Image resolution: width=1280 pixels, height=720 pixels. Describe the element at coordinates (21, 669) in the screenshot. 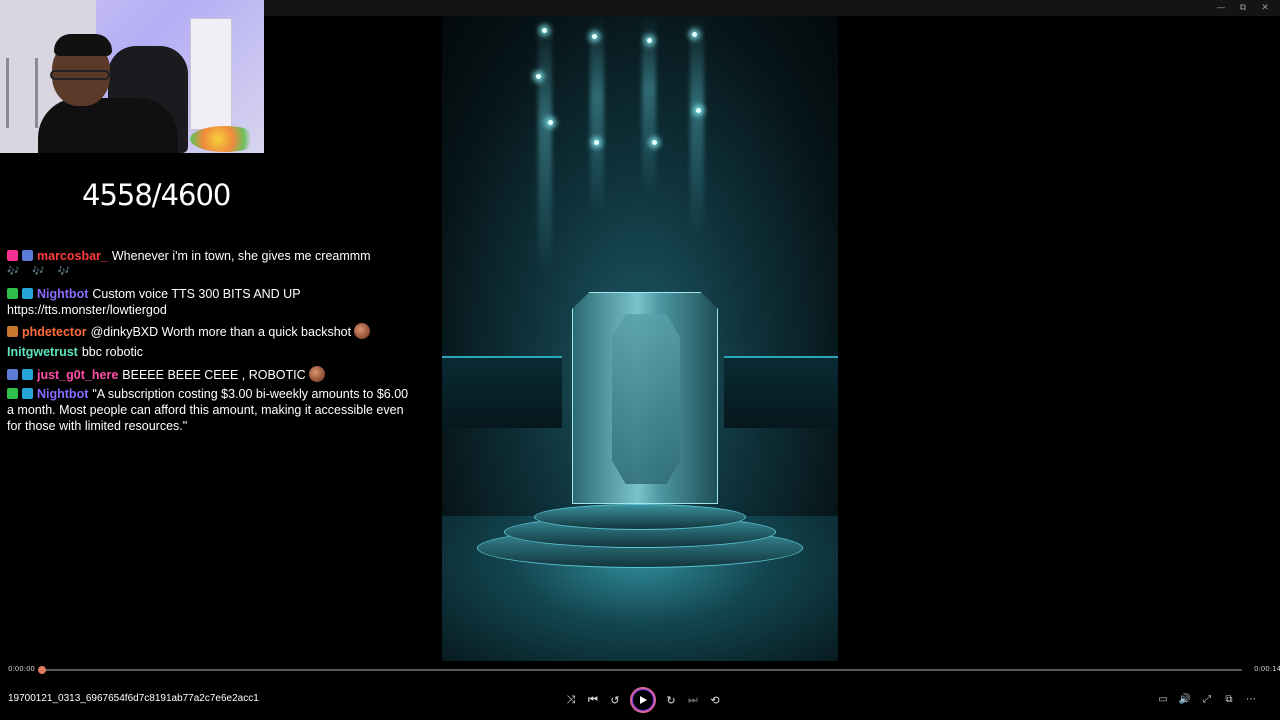

I see `current-time: 0:00:00` at that location.